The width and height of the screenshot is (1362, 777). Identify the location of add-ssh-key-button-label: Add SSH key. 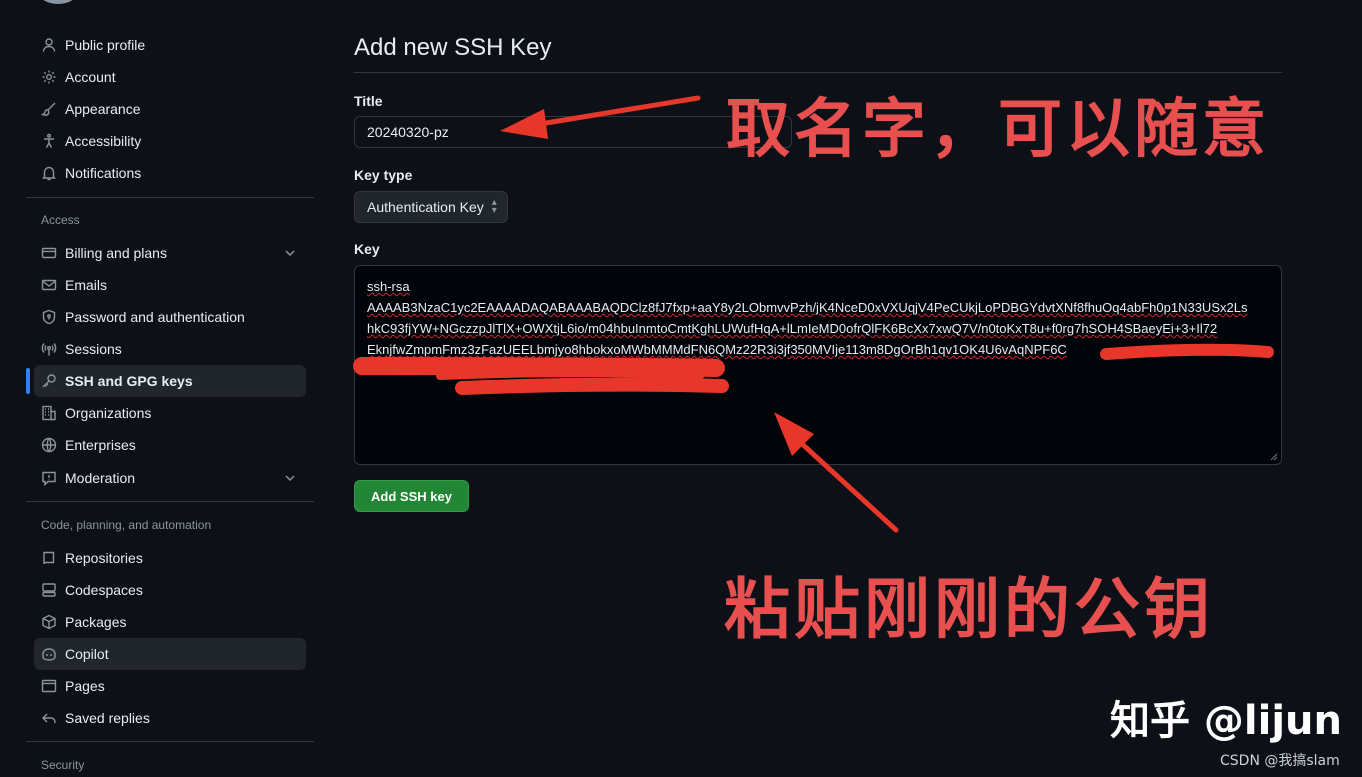
(411, 496).